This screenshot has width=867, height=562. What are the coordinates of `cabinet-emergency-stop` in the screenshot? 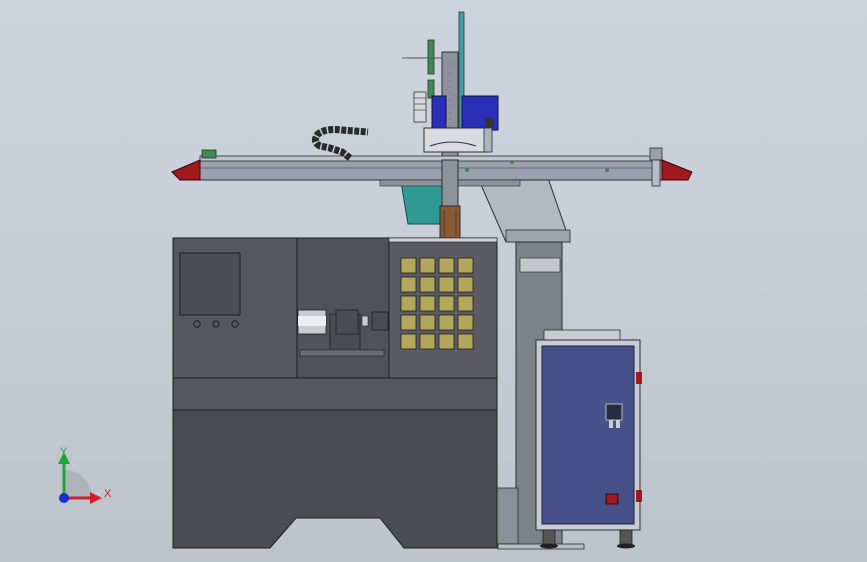 It's located at (612, 499).